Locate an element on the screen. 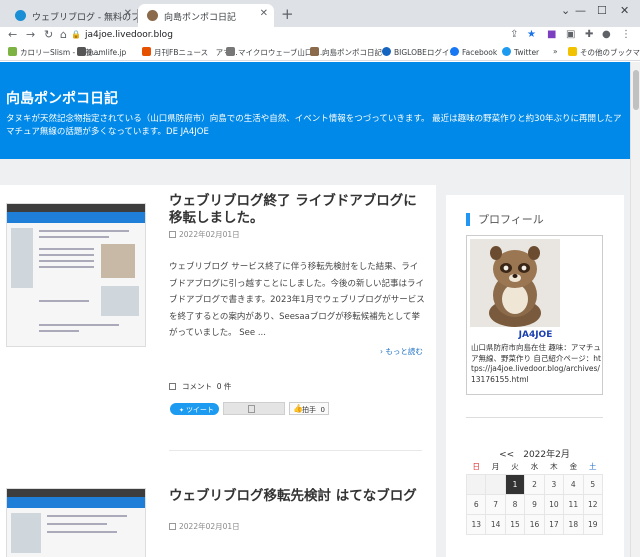  calendar-day: 13 is located at coordinates (476, 524).